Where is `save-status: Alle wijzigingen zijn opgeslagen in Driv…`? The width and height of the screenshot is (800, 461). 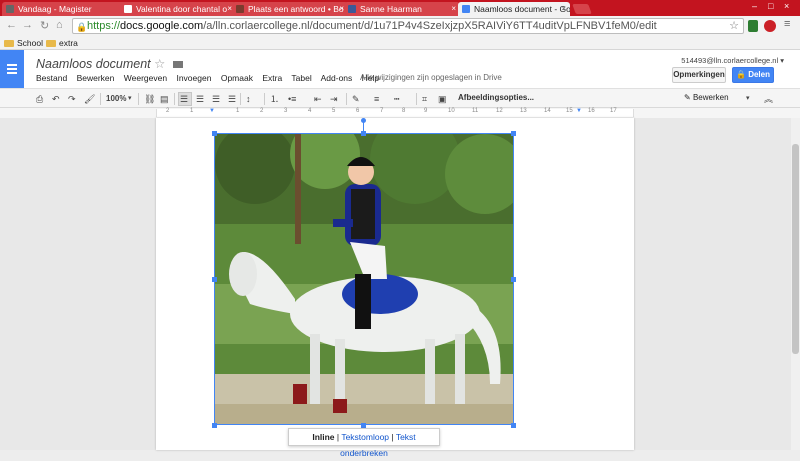
save-status: Alle wijzigingen zijn opgeslagen in Driv… is located at coordinates (431, 77).